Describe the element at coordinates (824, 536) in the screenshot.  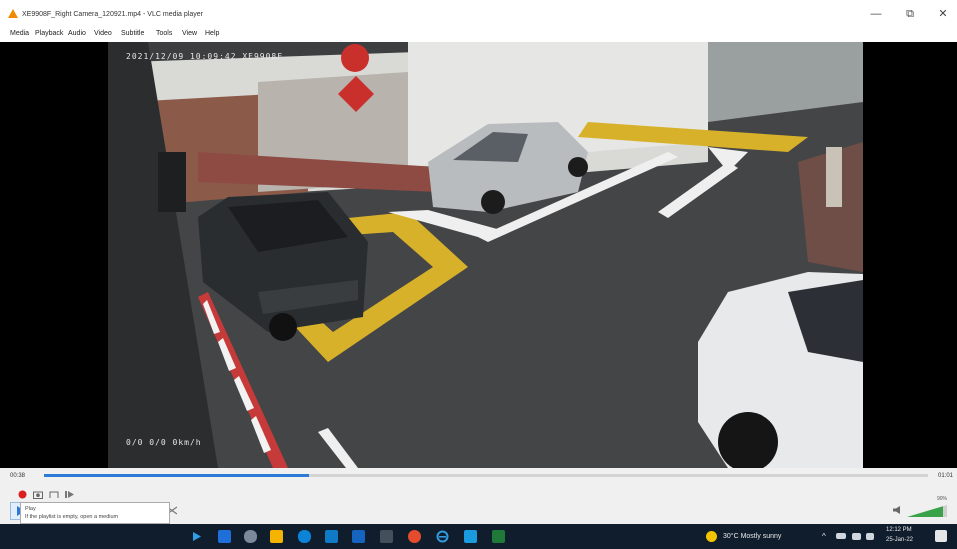
I see `tray-chevron-icon: ^` at that location.